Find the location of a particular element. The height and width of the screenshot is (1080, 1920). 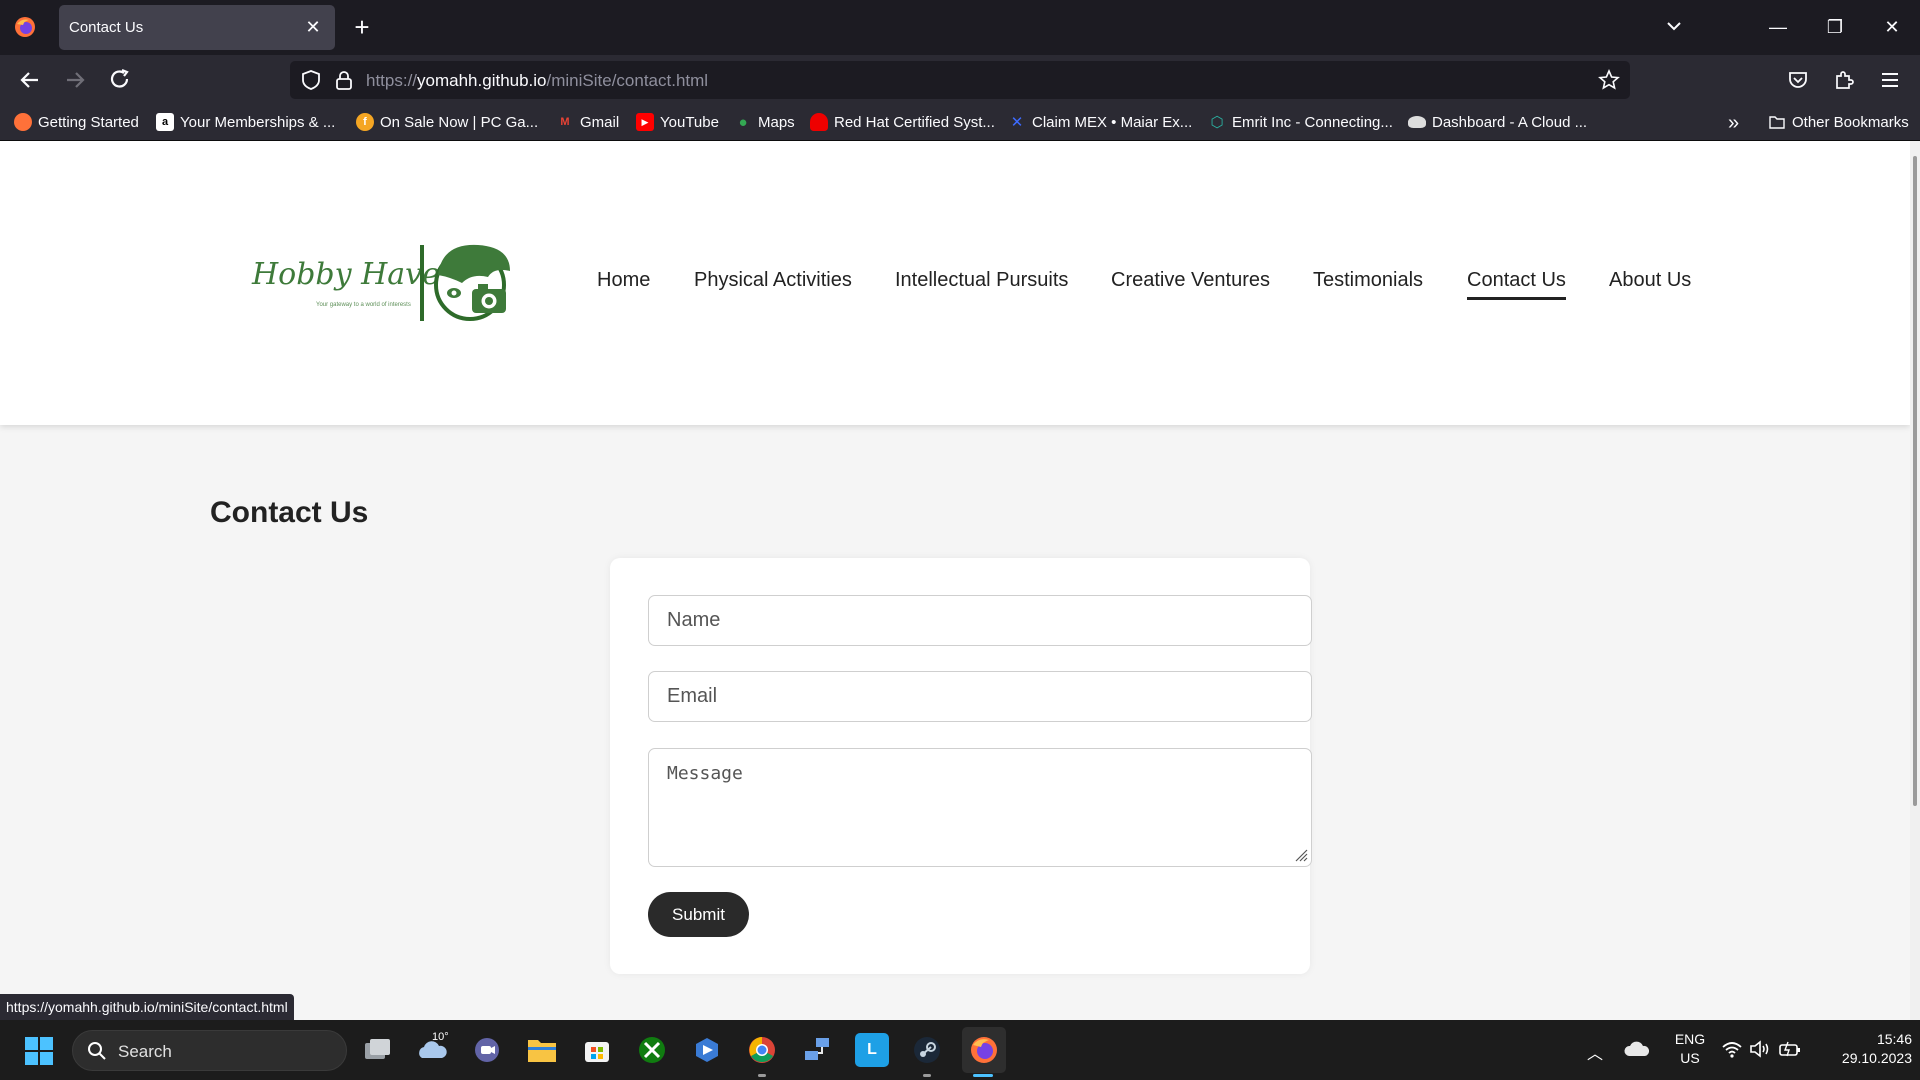

taskbar-search-box: Search is located at coordinates (209, 1050).